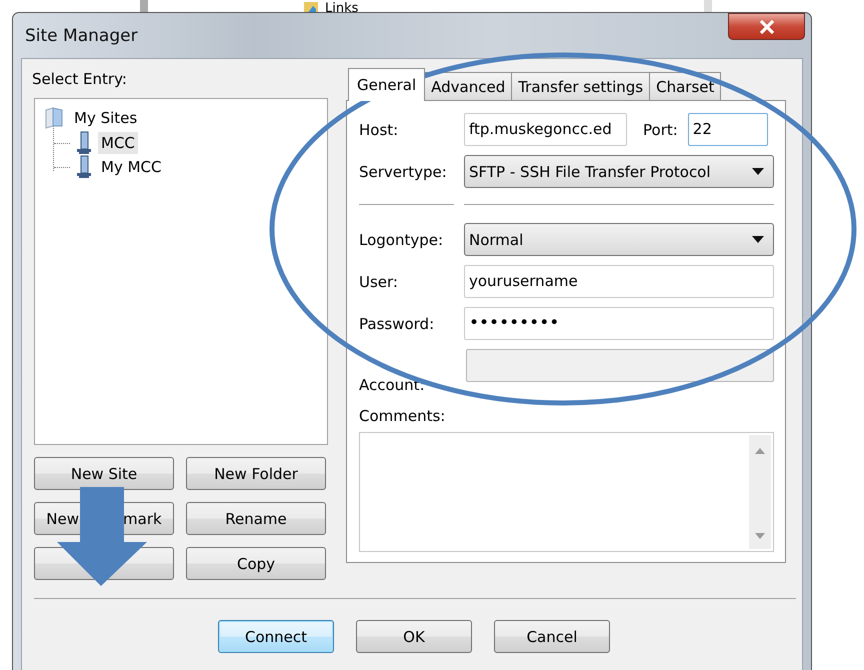  I want to click on button: Cancel, so click(552, 636).